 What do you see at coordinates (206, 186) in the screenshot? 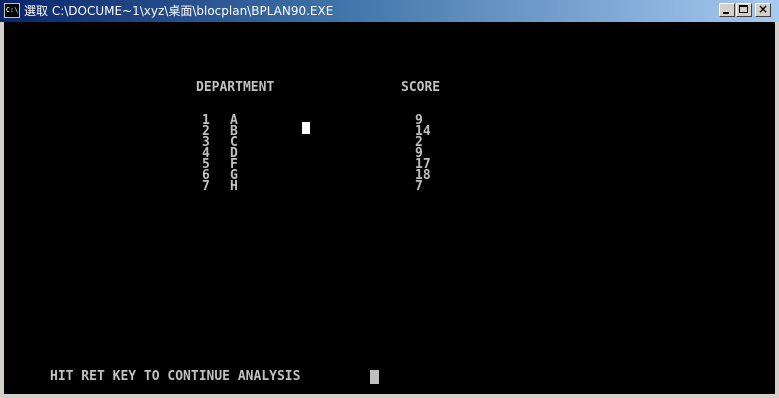
I see `department-number: 7` at bounding box center [206, 186].